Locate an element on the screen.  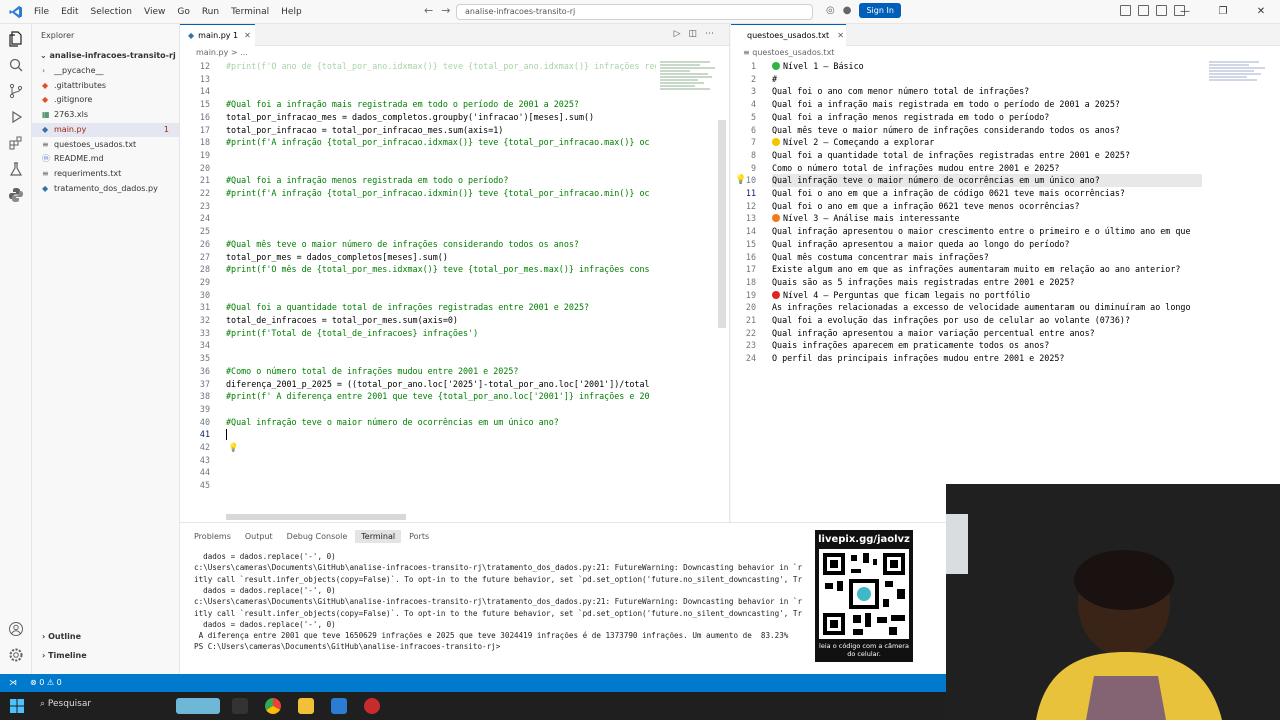
code-line: 42 💡 is located at coordinates (450, 447).